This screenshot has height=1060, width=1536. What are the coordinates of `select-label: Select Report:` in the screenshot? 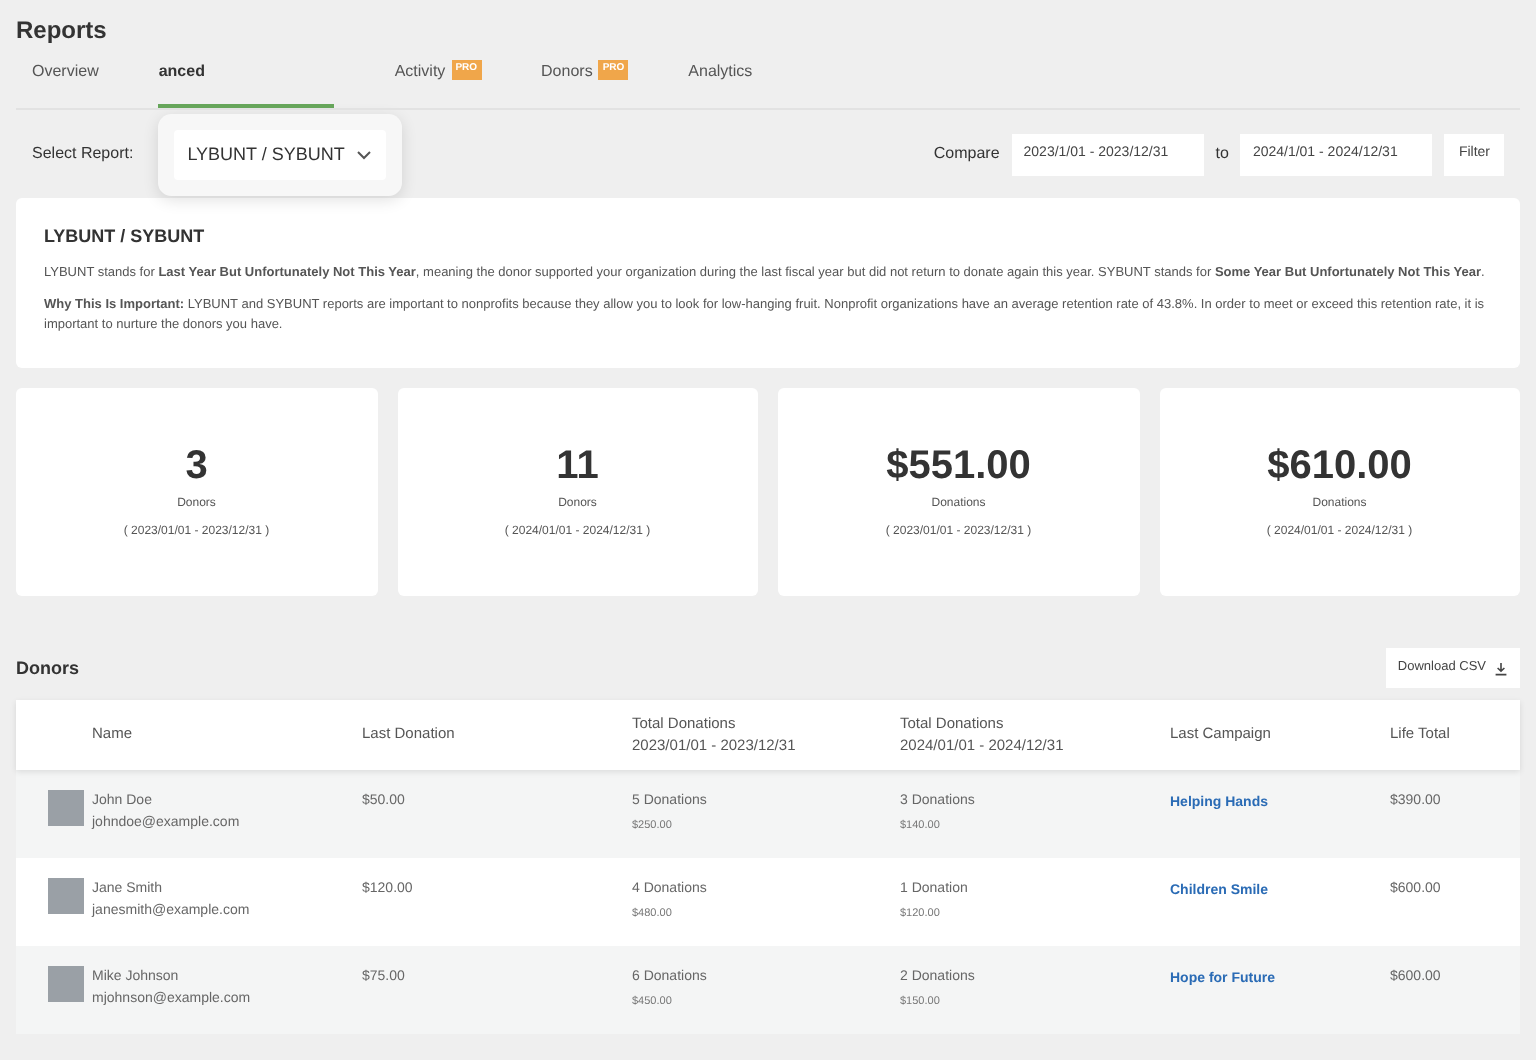 It's located at (83, 154).